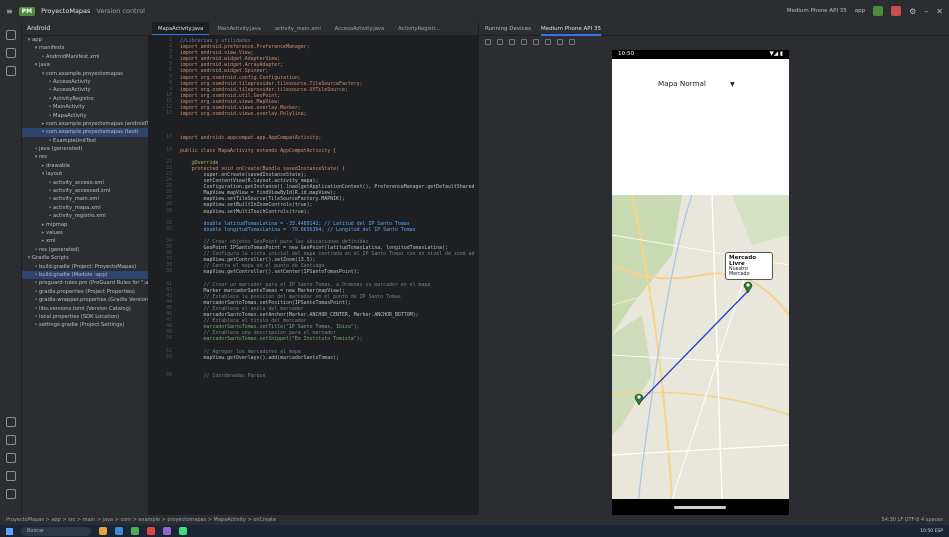 This screenshot has height=537, width=949. I want to click on run-icon, so click(878, 11).